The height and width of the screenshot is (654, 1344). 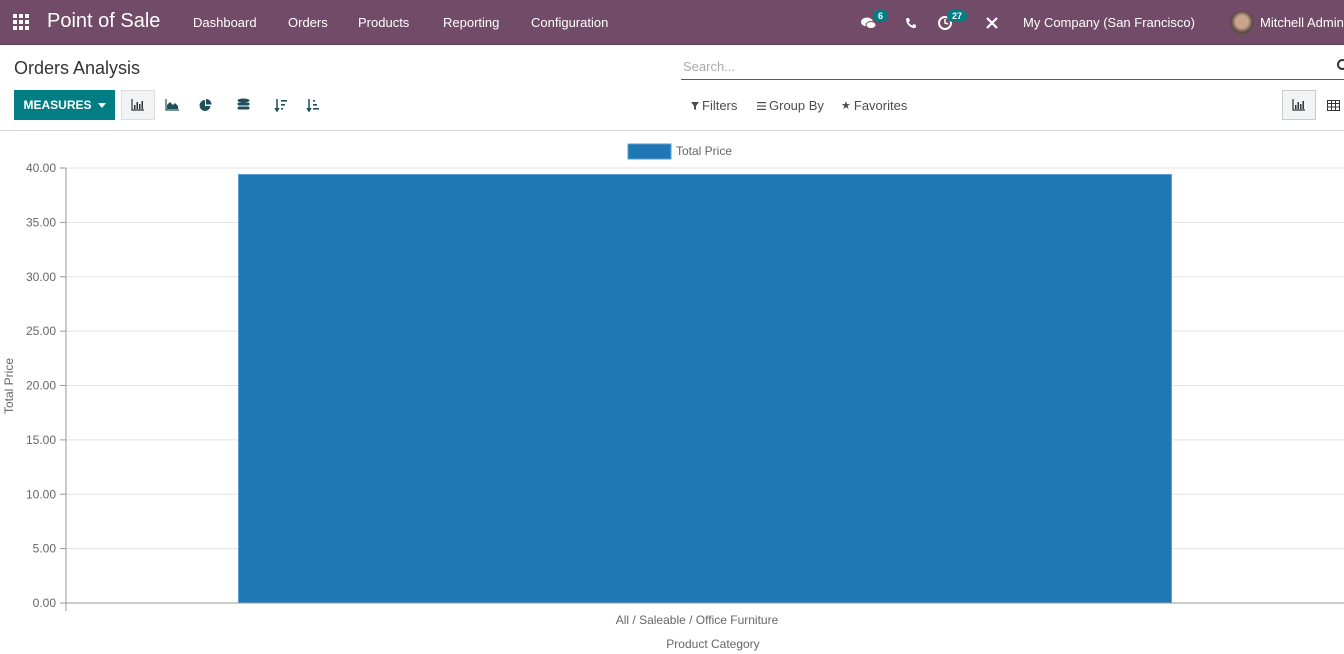 I want to click on filter-icon, so click(x=695, y=105).